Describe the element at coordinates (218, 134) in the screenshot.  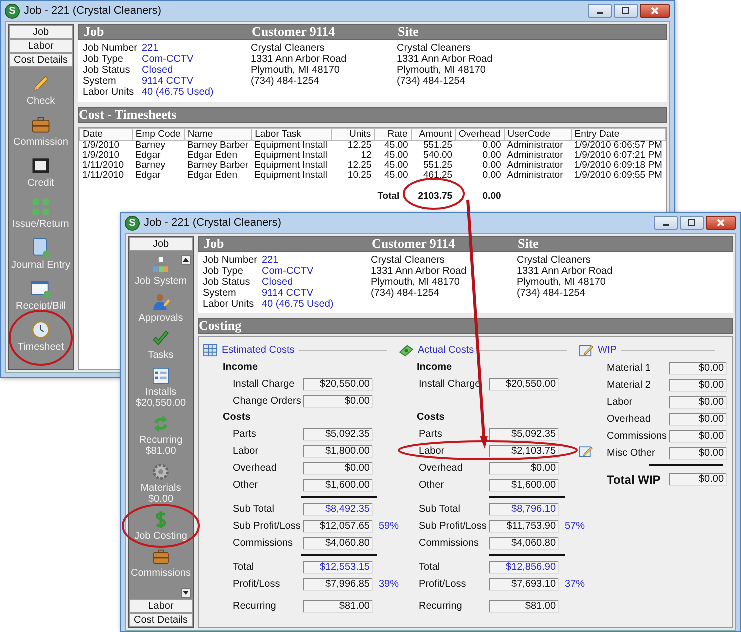
I see `column-header: Name` at that location.